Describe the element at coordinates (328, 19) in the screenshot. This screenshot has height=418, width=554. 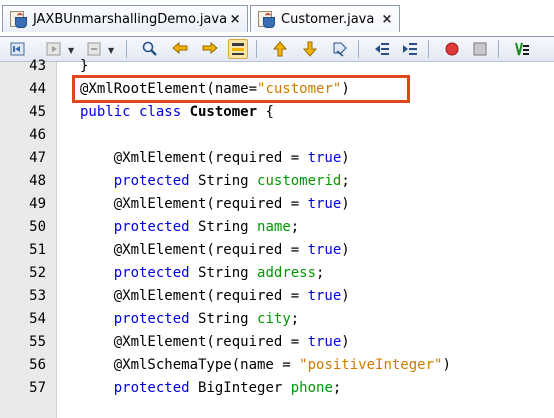
I see `tab-label: Customer.java` at that location.